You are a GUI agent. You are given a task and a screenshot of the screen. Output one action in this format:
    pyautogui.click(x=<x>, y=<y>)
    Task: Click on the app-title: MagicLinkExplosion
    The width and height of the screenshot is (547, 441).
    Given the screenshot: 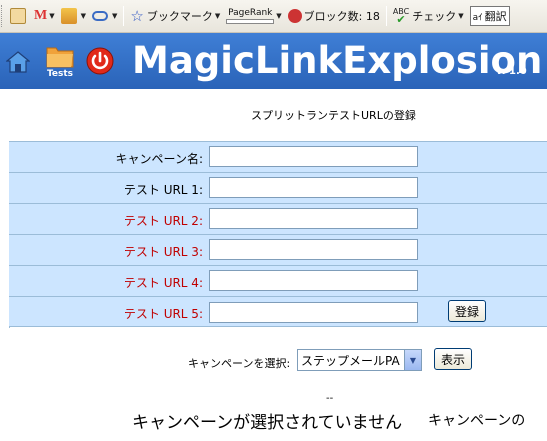 What is the action you would take?
    pyautogui.click(x=337, y=60)
    